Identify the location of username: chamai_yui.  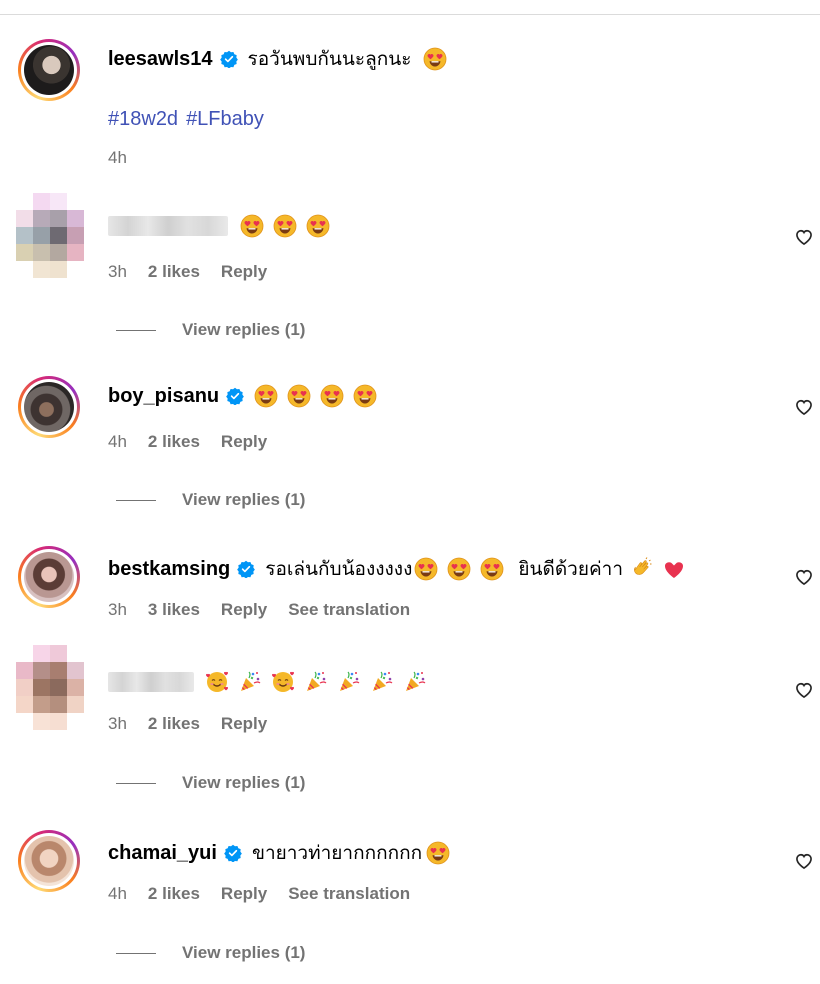
(162, 853).